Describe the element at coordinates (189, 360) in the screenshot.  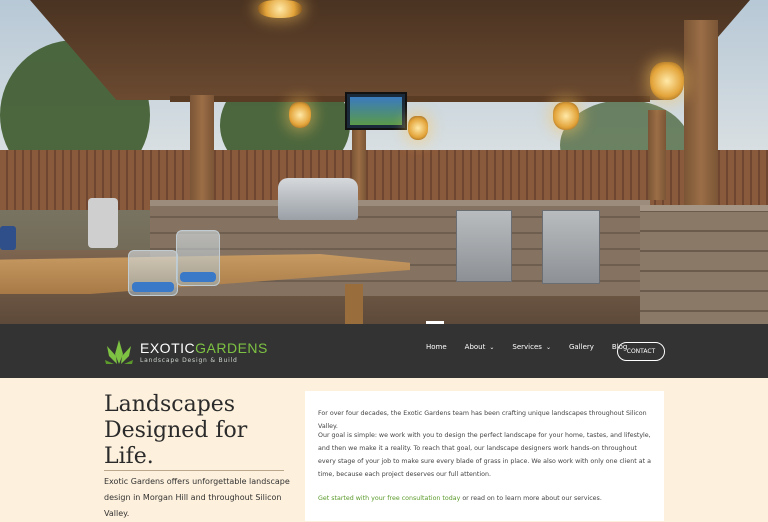
I see `logo-tagline: Landscape Design & Build` at that location.